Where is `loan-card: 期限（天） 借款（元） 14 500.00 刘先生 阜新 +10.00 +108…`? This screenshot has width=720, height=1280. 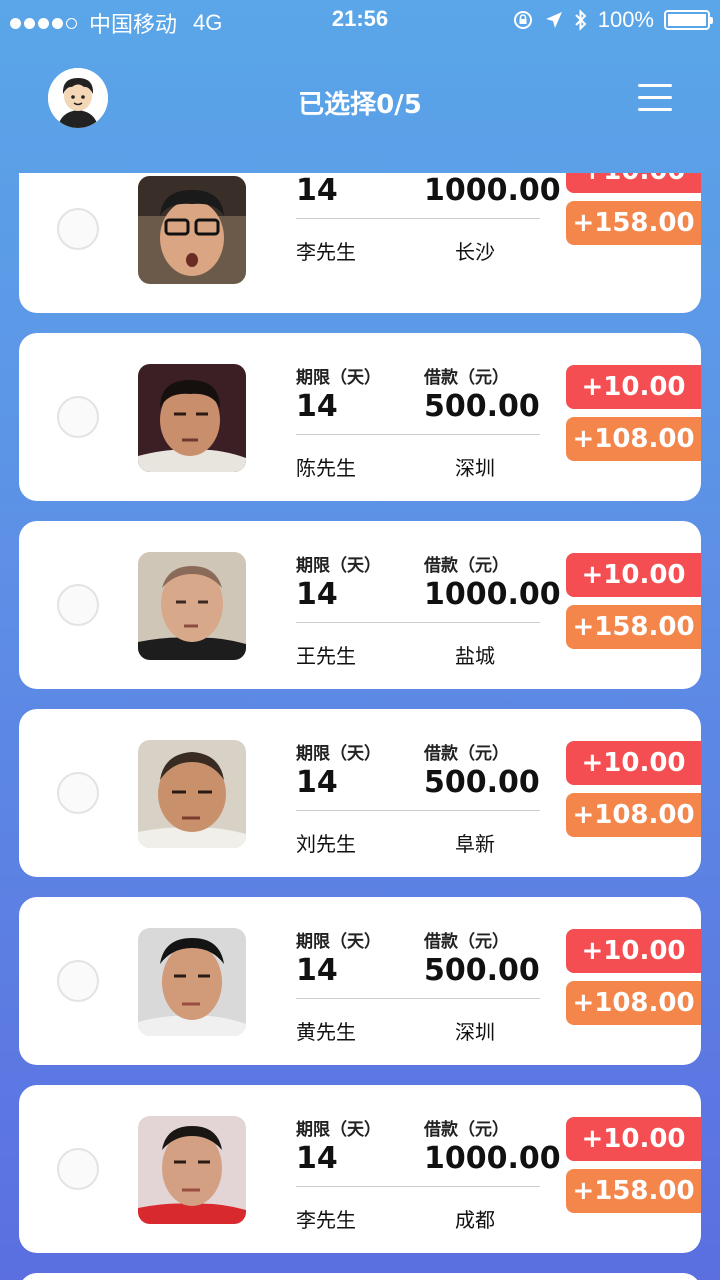
loan-card: 期限（天） 借款（元） 14 500.00 刘先生 阜新 +10.00 +108… is located at coordinates (360, 793).